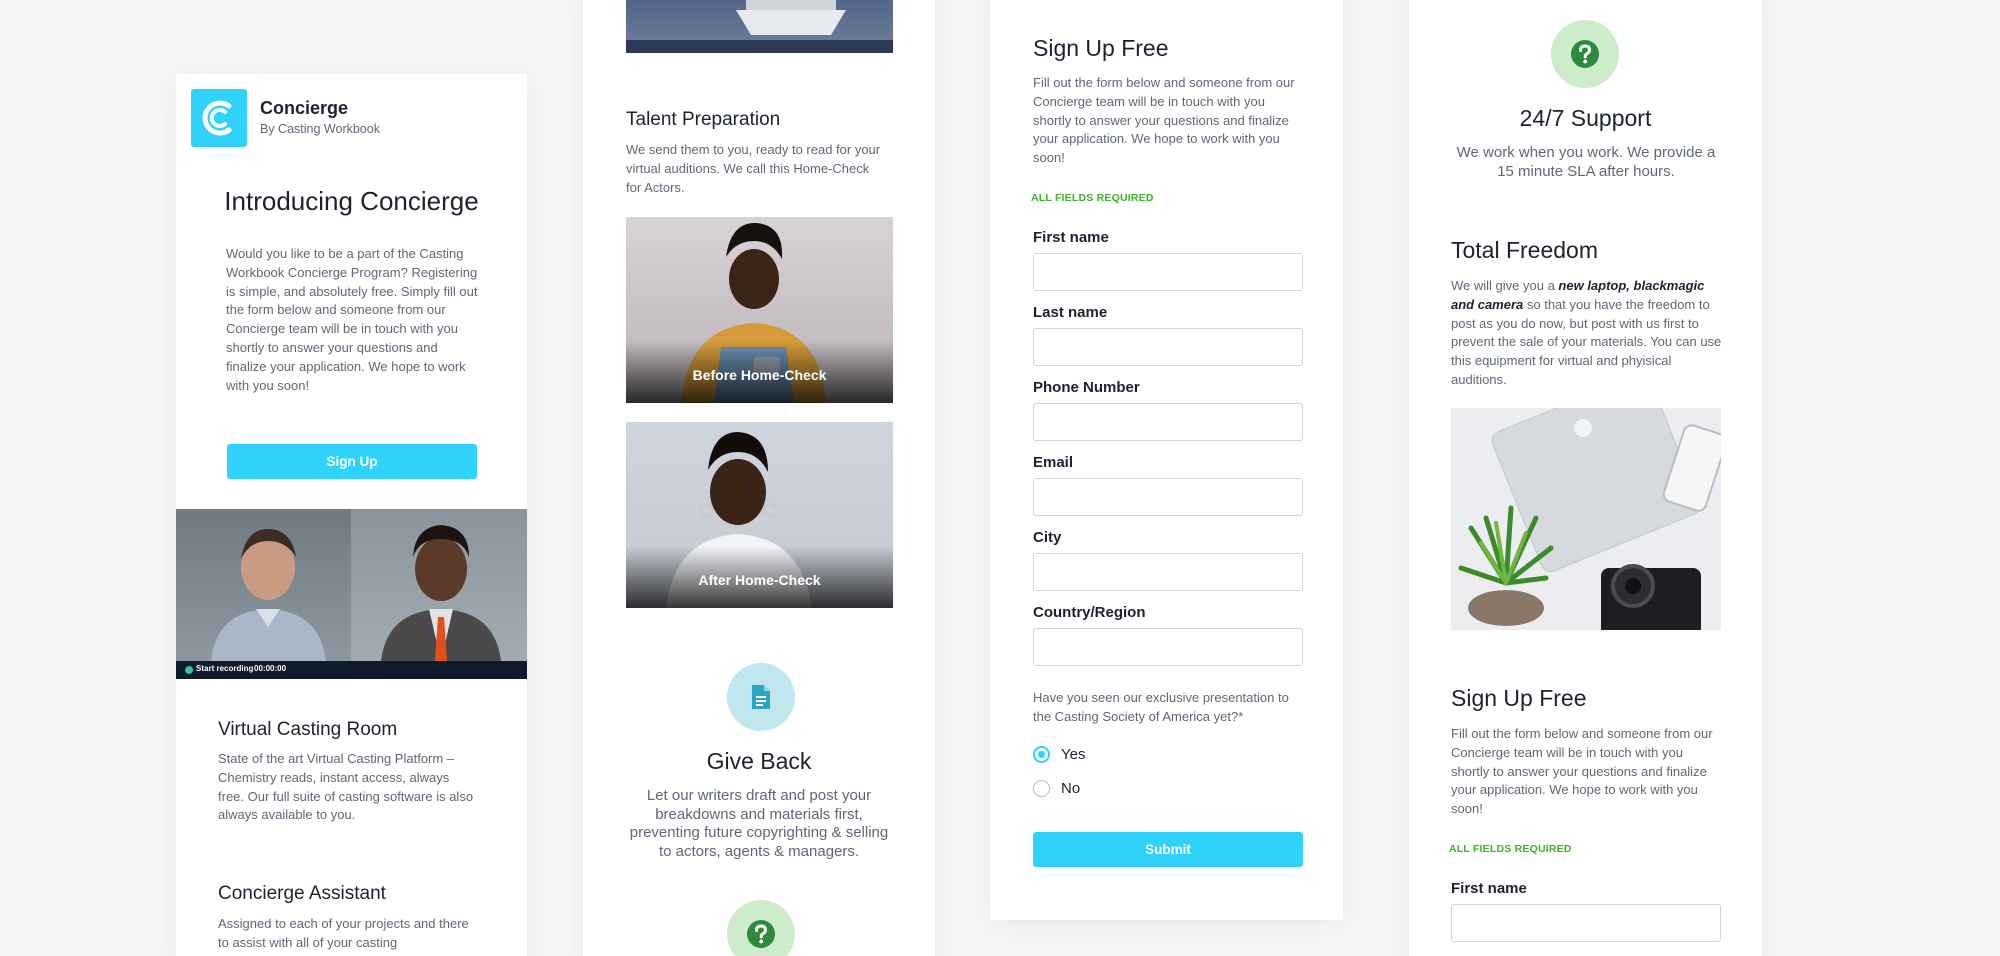  What do you see at coordinates (1070, 312) in the screenshot?
I see `last-name-label: Last name` at bounding box center [1070, 312].